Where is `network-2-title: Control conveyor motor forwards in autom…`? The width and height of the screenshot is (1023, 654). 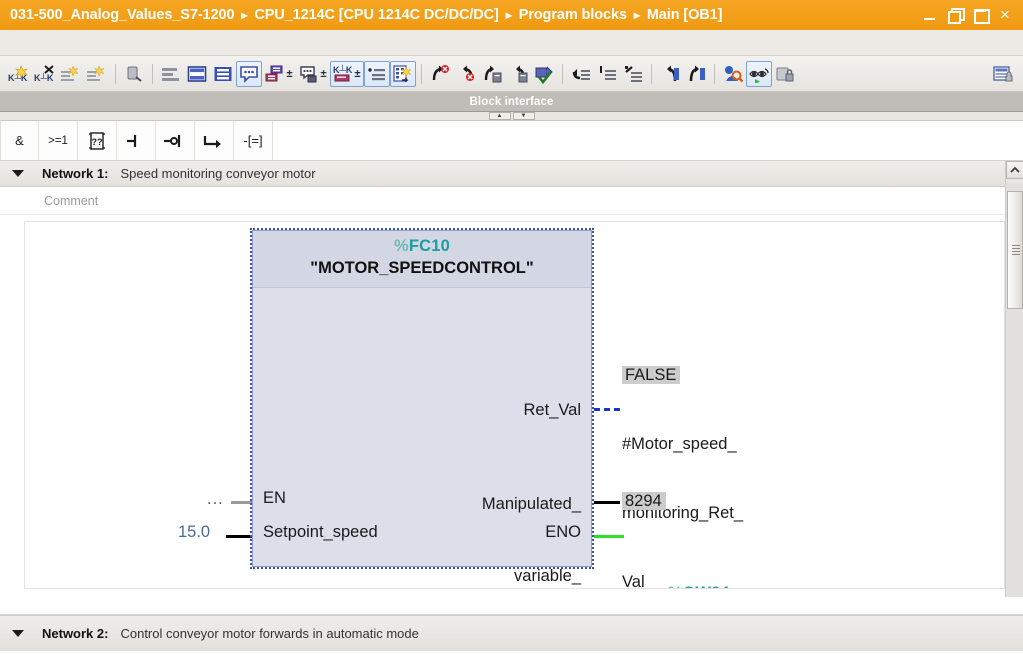
network-2-title: Control conveyor motor forwards in autom… is located at coordinates (269, 633).